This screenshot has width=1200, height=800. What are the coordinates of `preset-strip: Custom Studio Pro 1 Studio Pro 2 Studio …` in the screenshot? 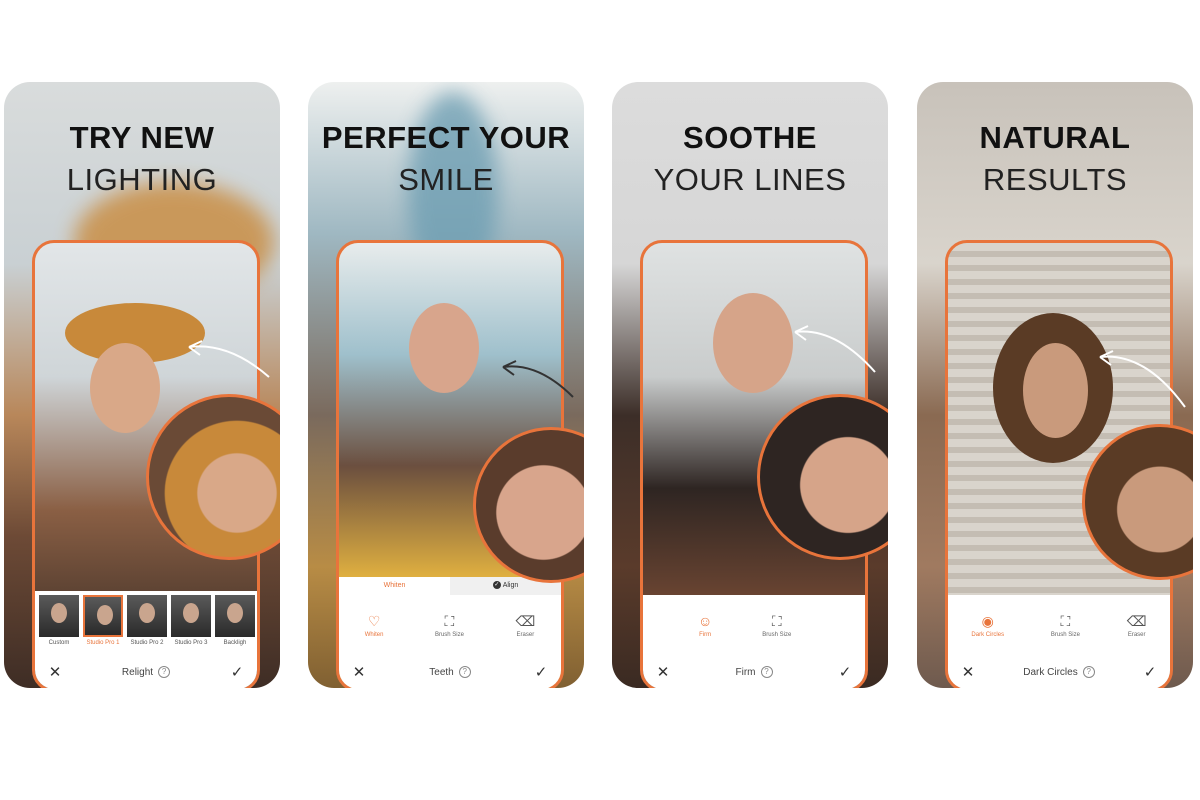 It's located at (146, 623).